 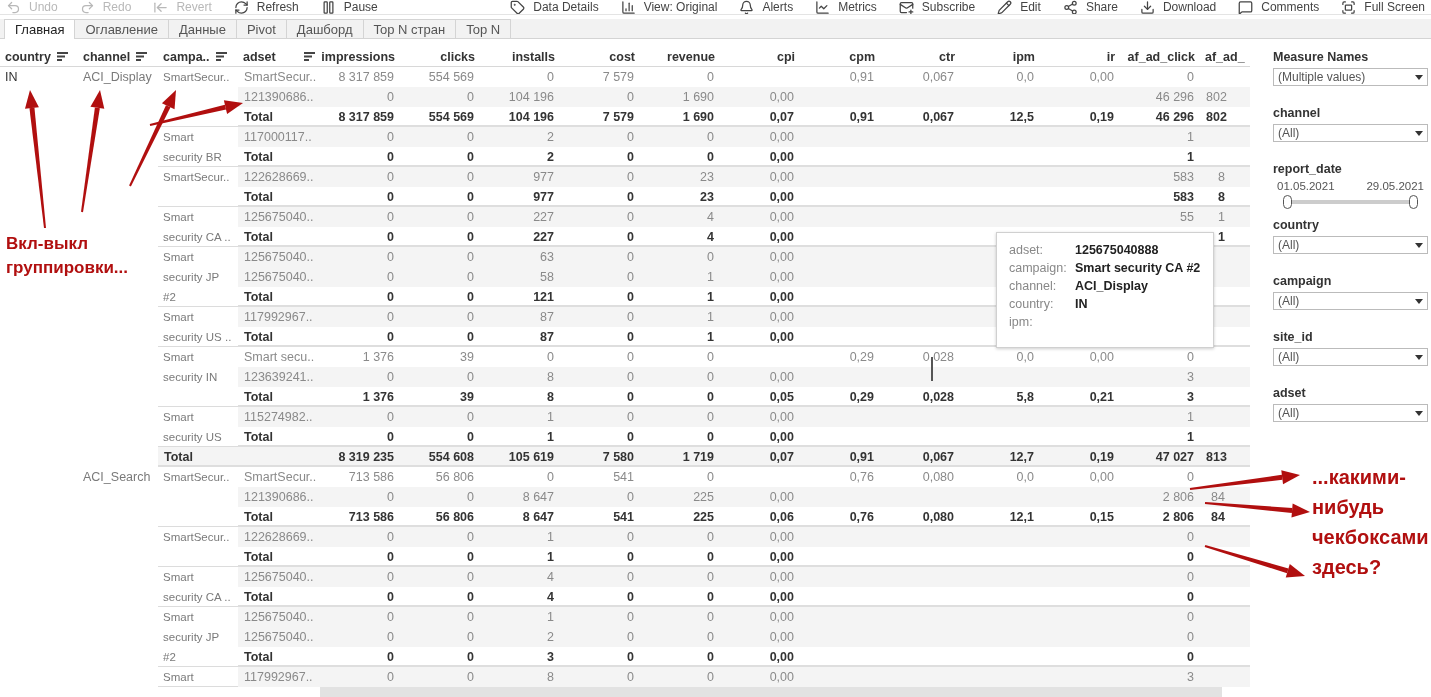 I want to click on filter-label: Measure Names, so click(x=1321, y=57).